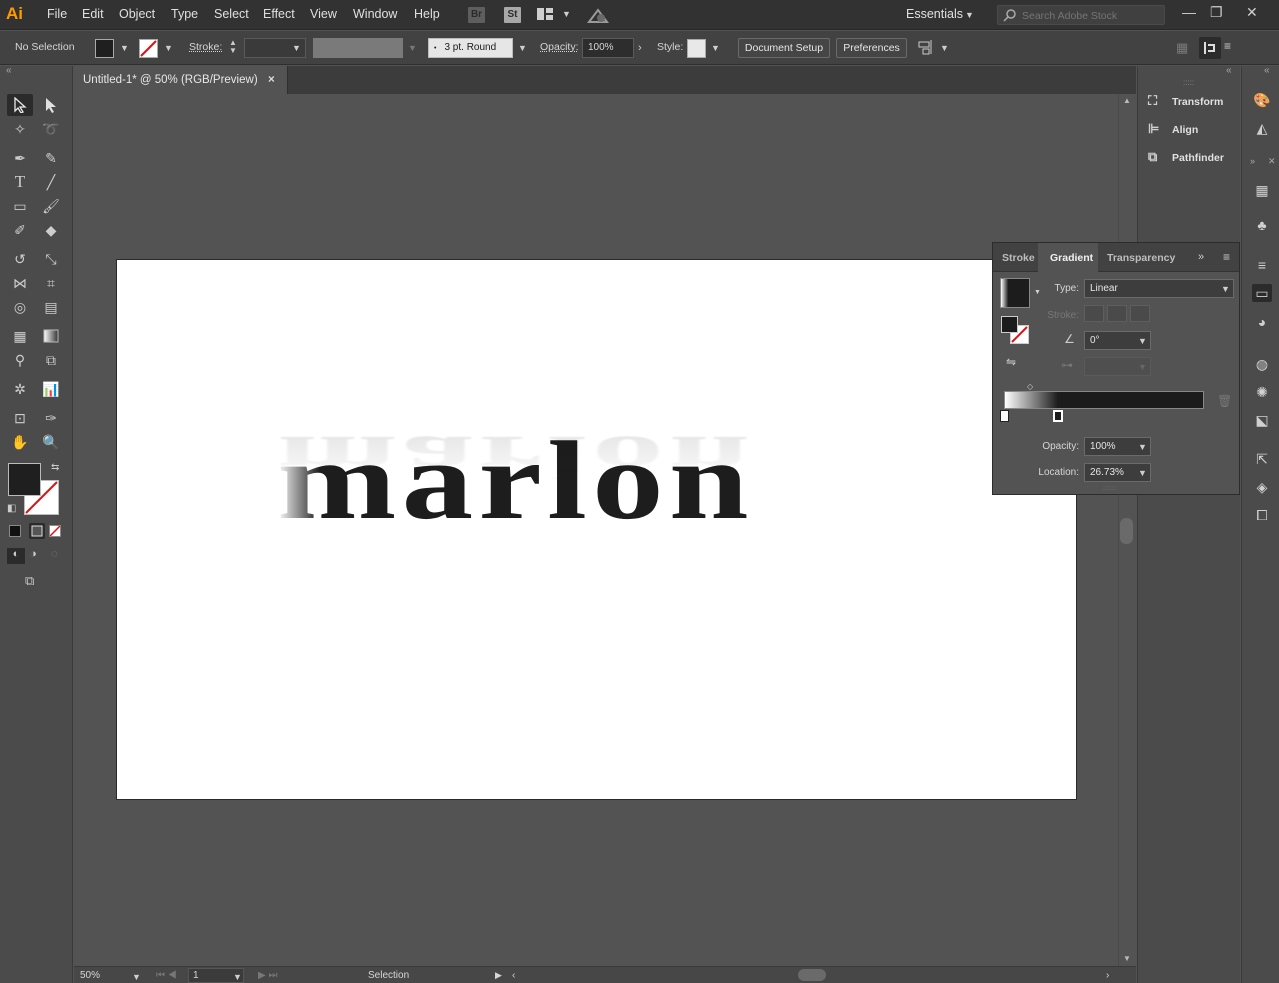  Describe the element at coordinates (1127, 100) in the screenshot. I see `scroll-up-icon: ▲` at that location.